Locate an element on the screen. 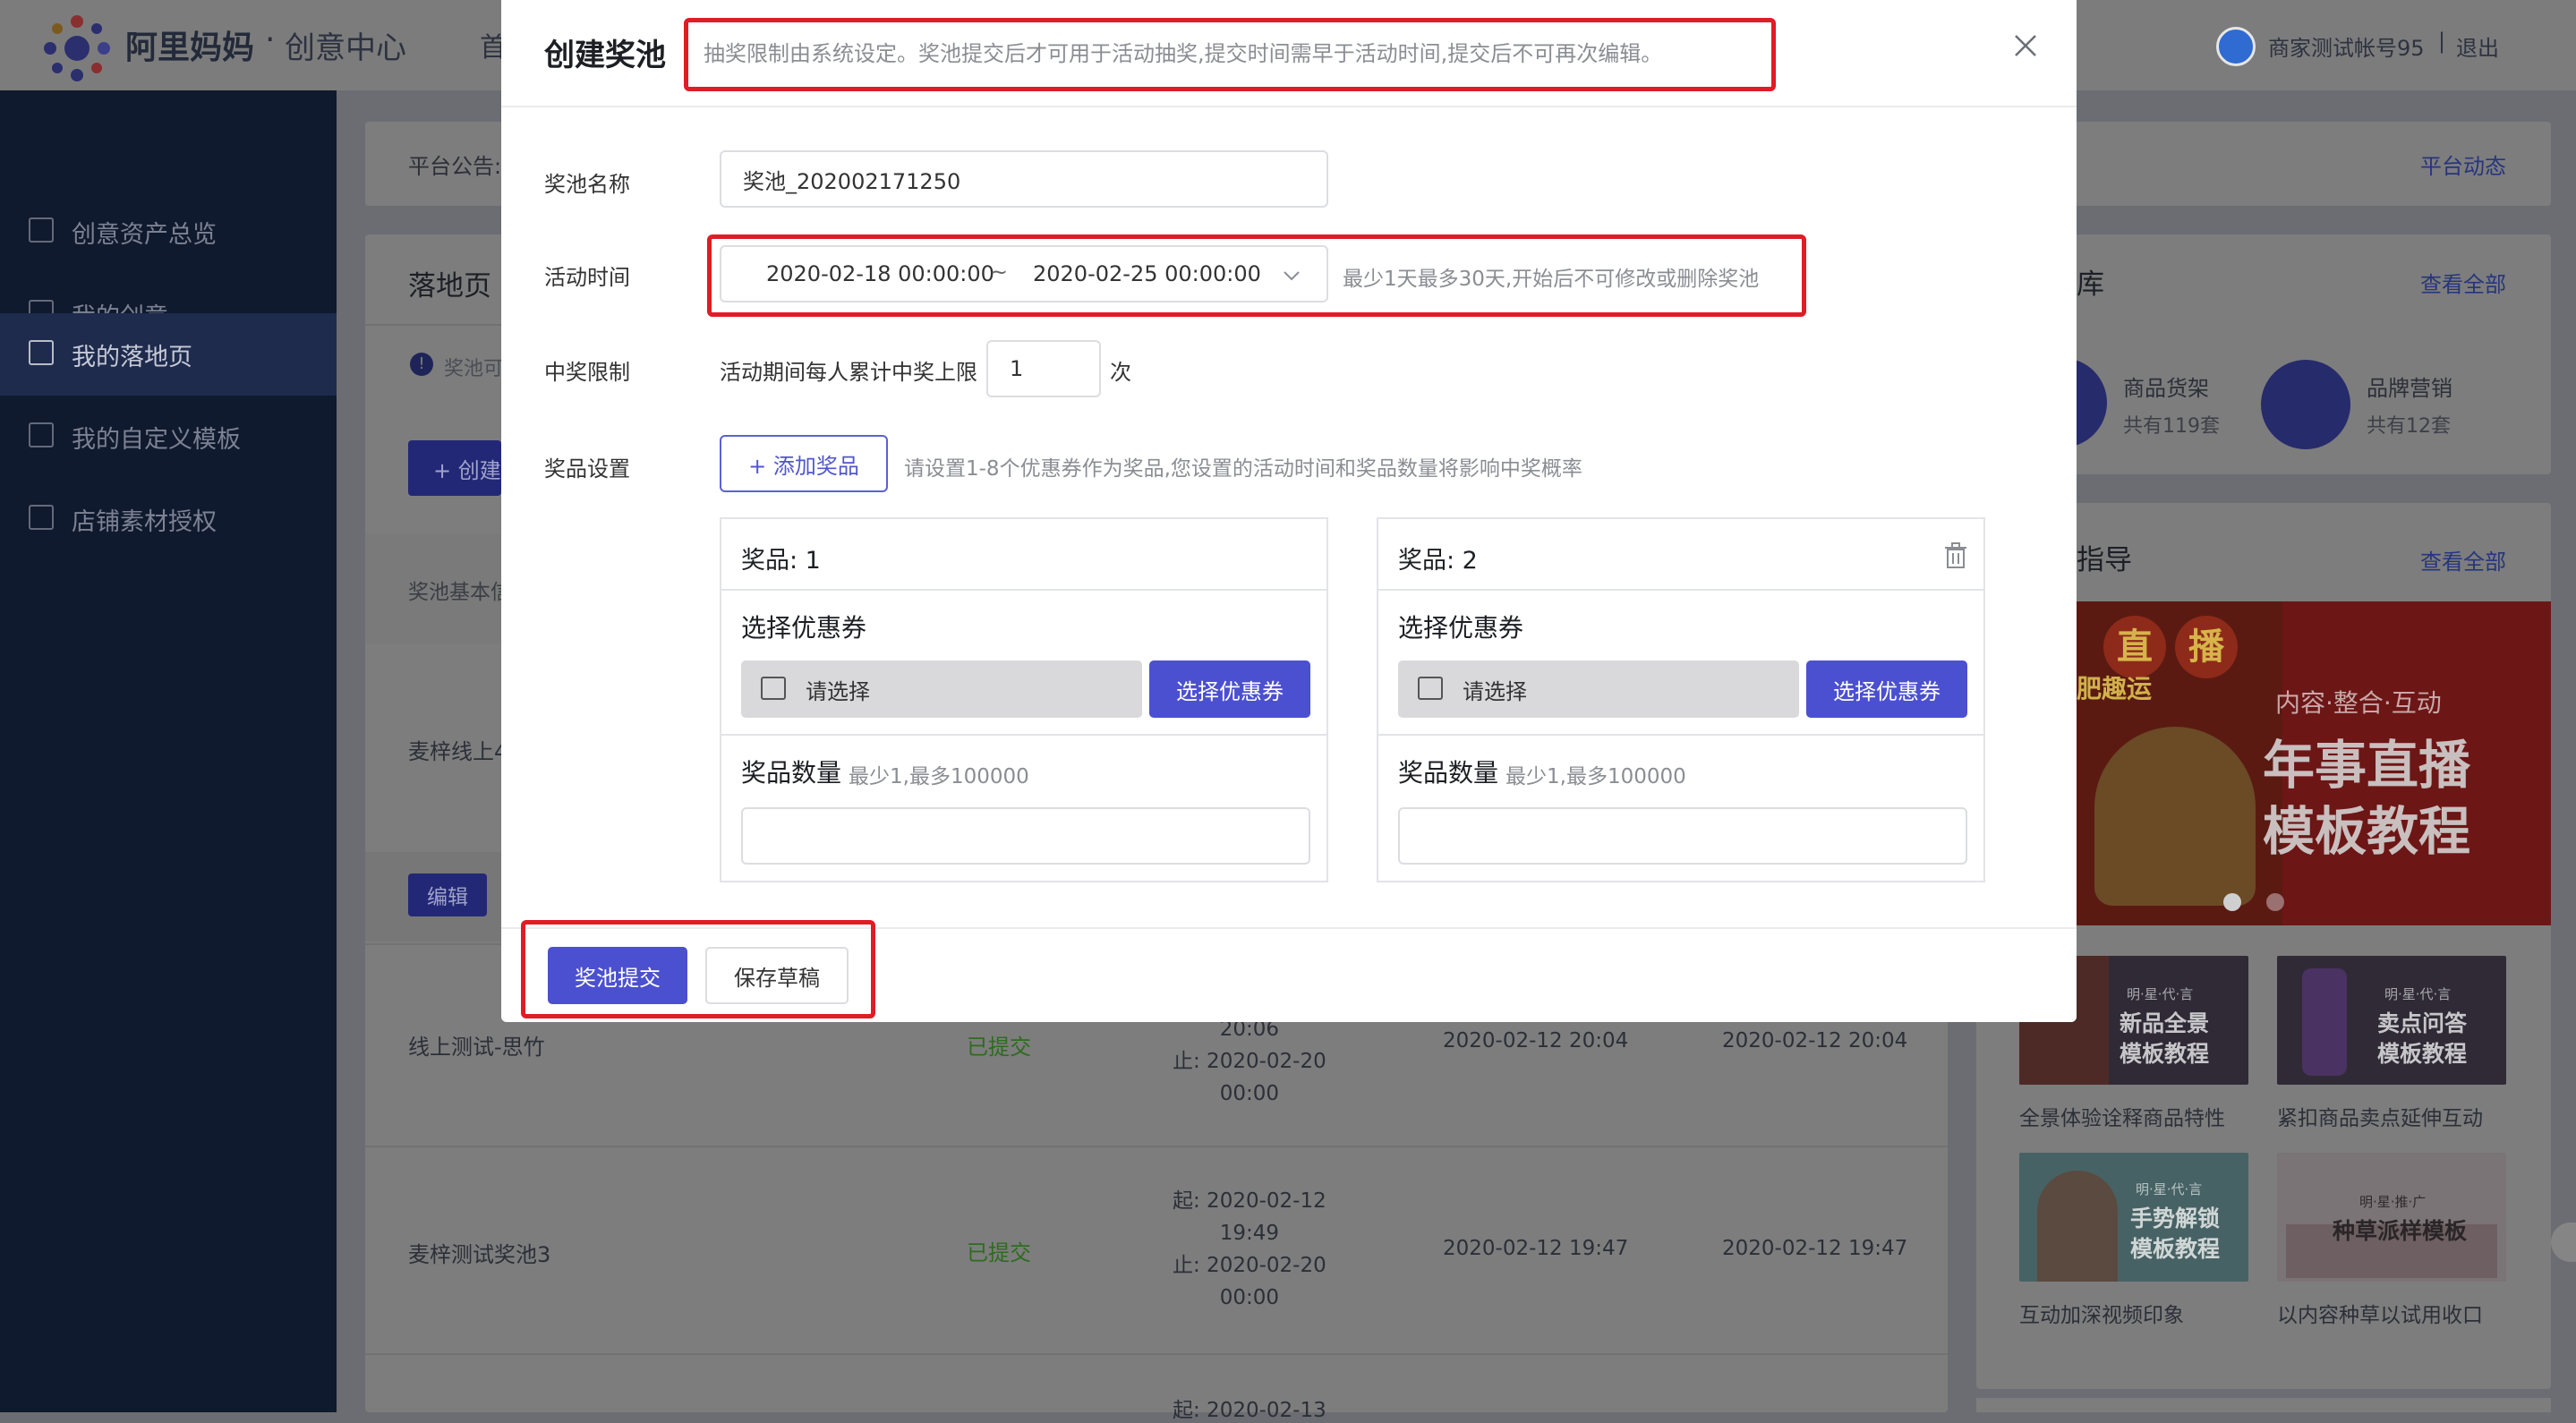  modal-header-divider is located at coordinates (1289, 106).